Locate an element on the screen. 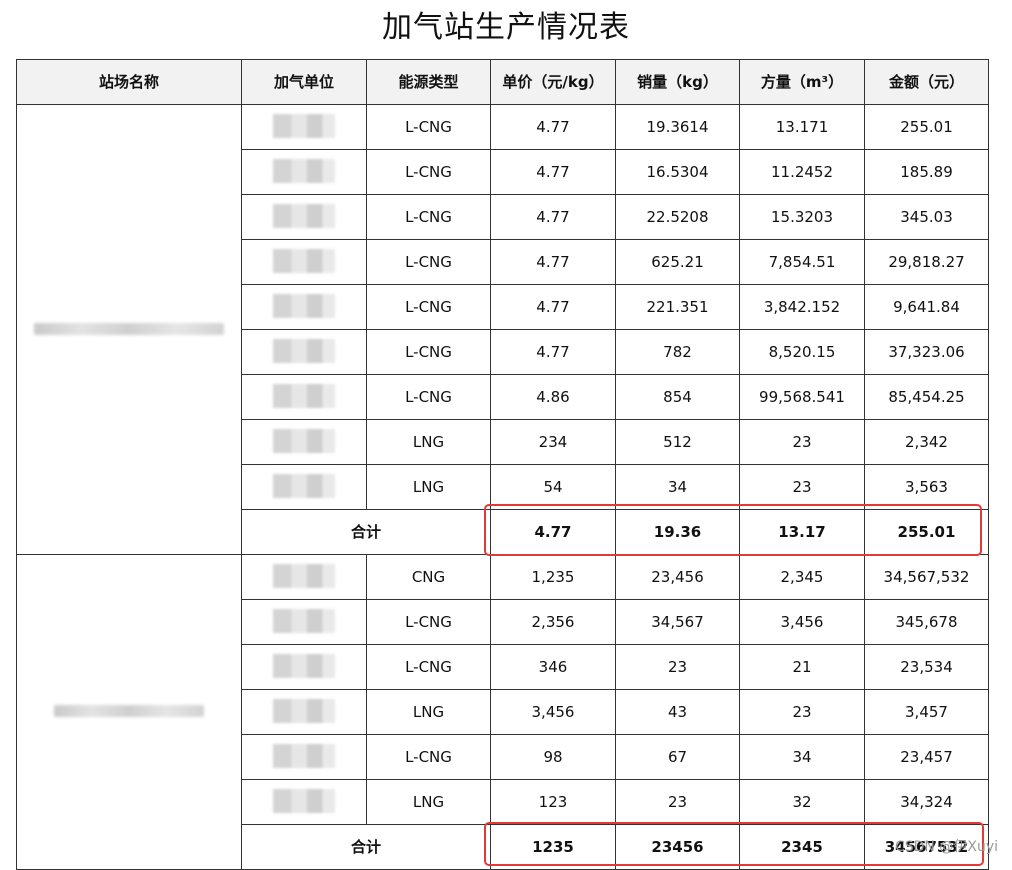 The image size is (1012, 870). unit-price-cell: 1,235 is located at coordinates (553, 577).